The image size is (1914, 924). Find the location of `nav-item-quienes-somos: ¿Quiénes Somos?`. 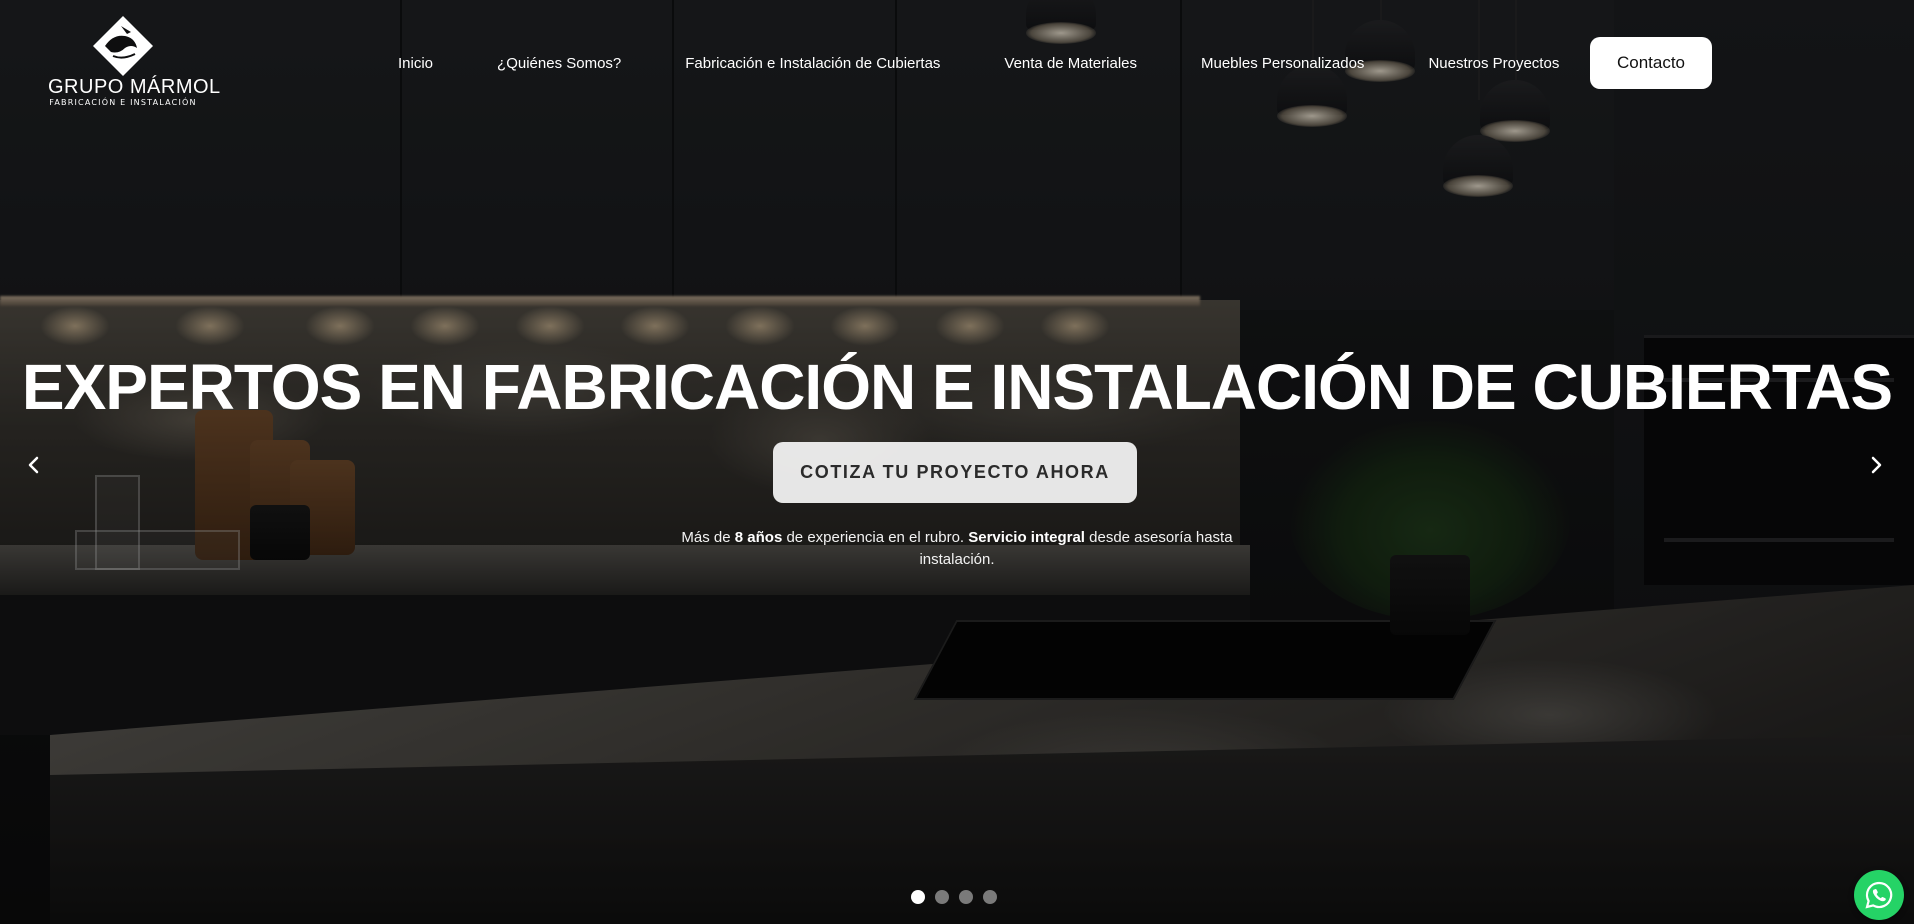

nav-item-quienes-somos: ¿Quiénes Somos? is located at coordinates (559, 63).